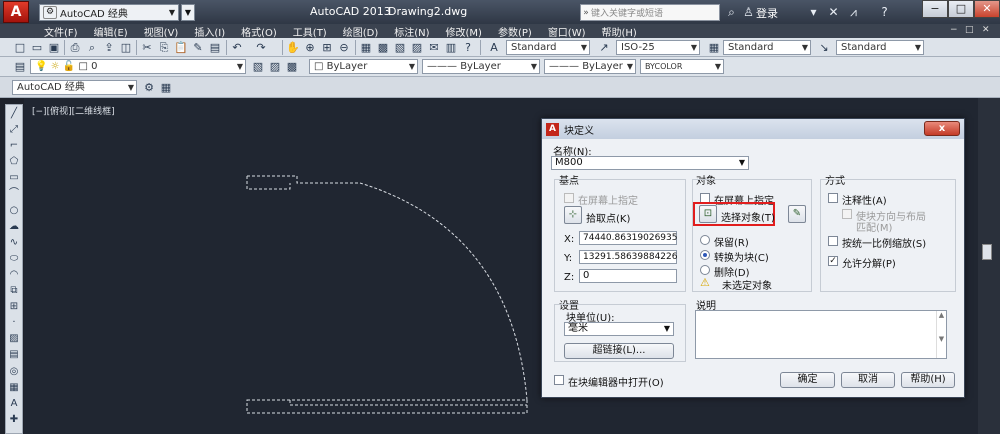  Describe the element at coordinates (821, 334) in the screenshot. I see `description-textarea: ▲ ▼` at that location.